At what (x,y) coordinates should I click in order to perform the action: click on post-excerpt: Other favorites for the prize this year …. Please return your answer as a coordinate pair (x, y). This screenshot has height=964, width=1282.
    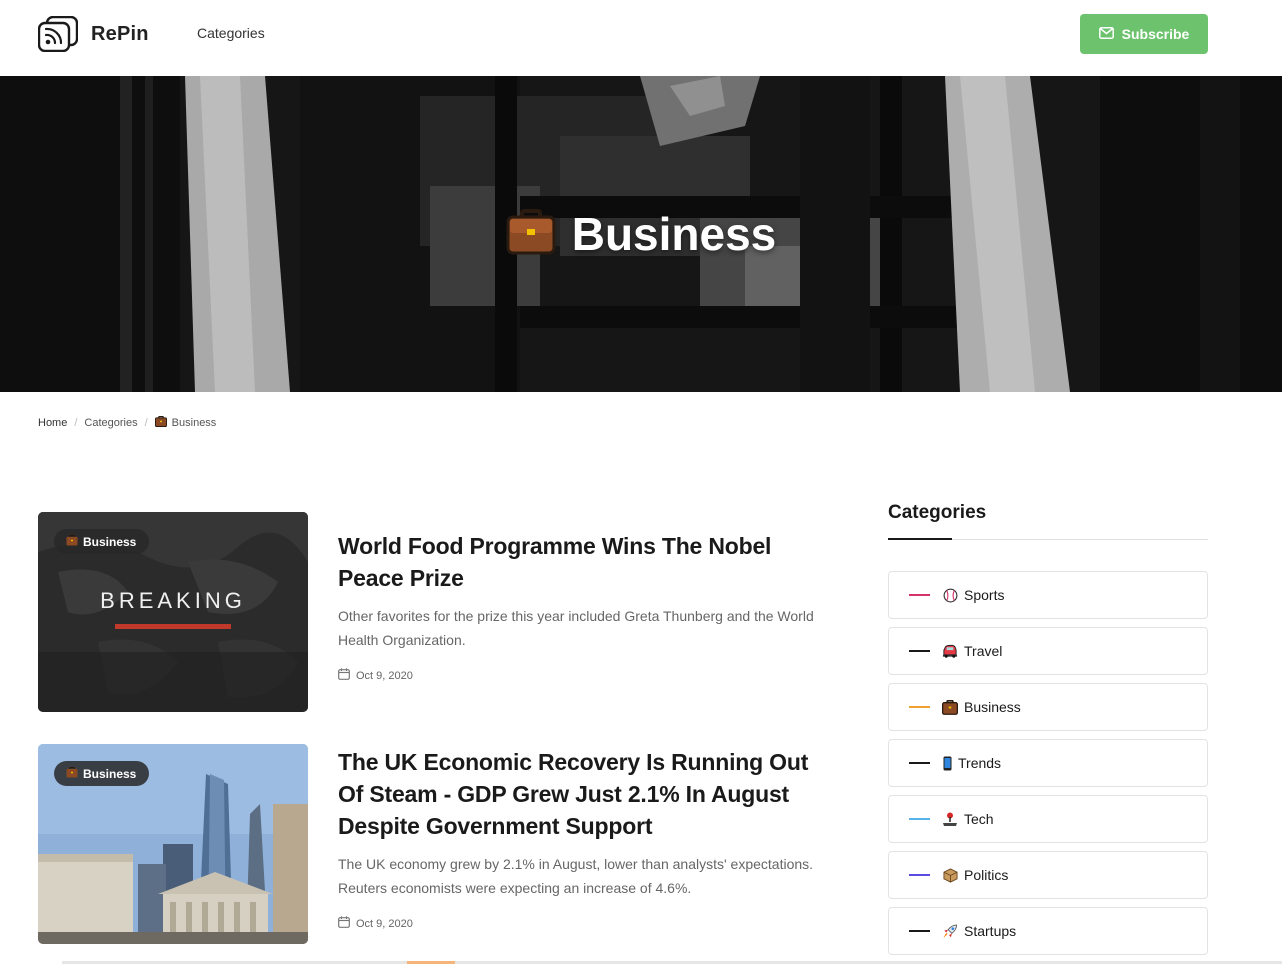
    Looking at the image, I should click on (576, 628).